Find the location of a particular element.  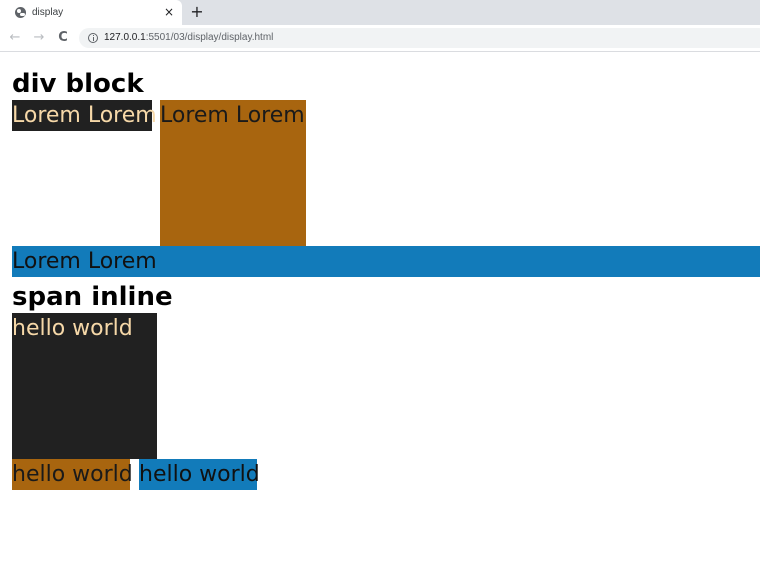

div-box-dark-text: Lorem Lorem is located at coordinates (84, 115).